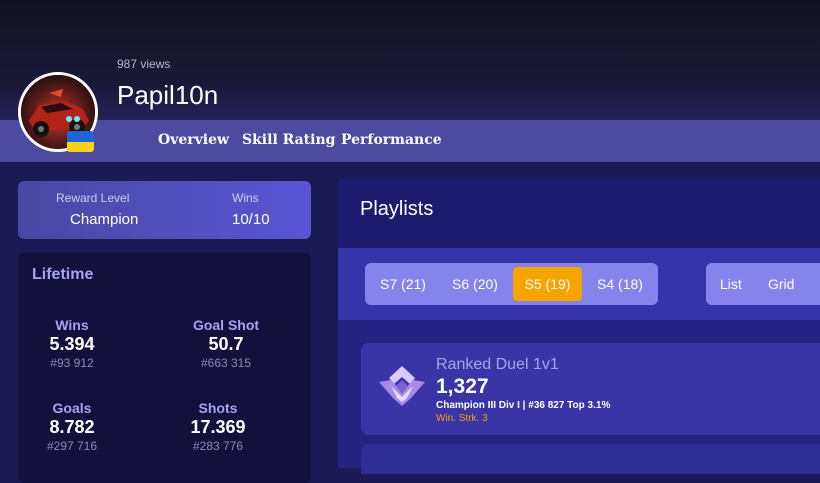  Describe the element at coordinates (226, 325) in the screenshot. I see `stat-name: Goal Shot` at that location.